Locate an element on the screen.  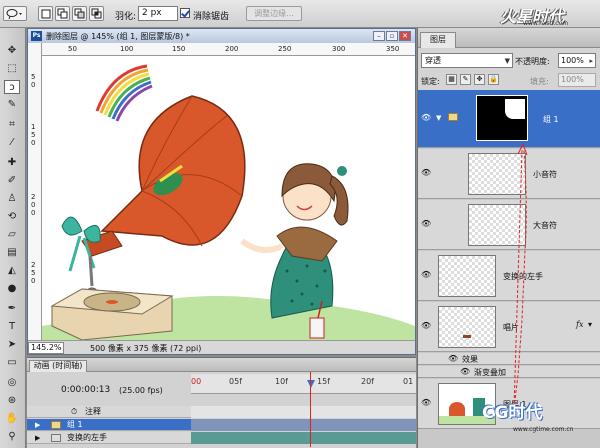
pen-tool-icon: ✒ is located at coordinates (12, 309).